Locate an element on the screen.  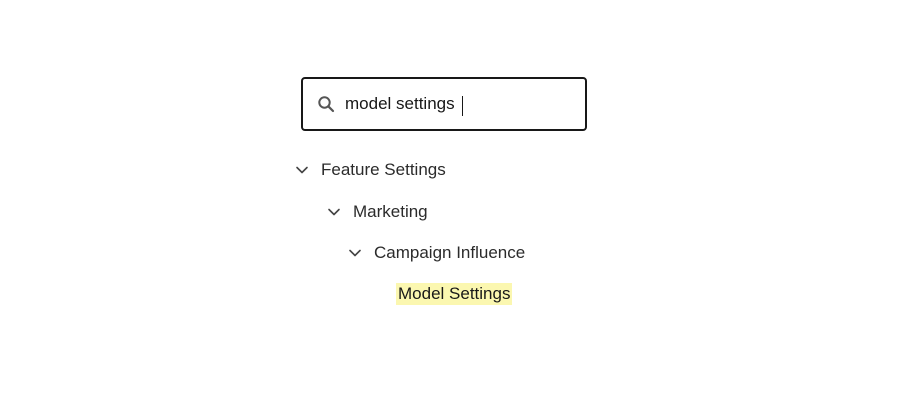
quick-find-box is located at coordinates (444, 104).